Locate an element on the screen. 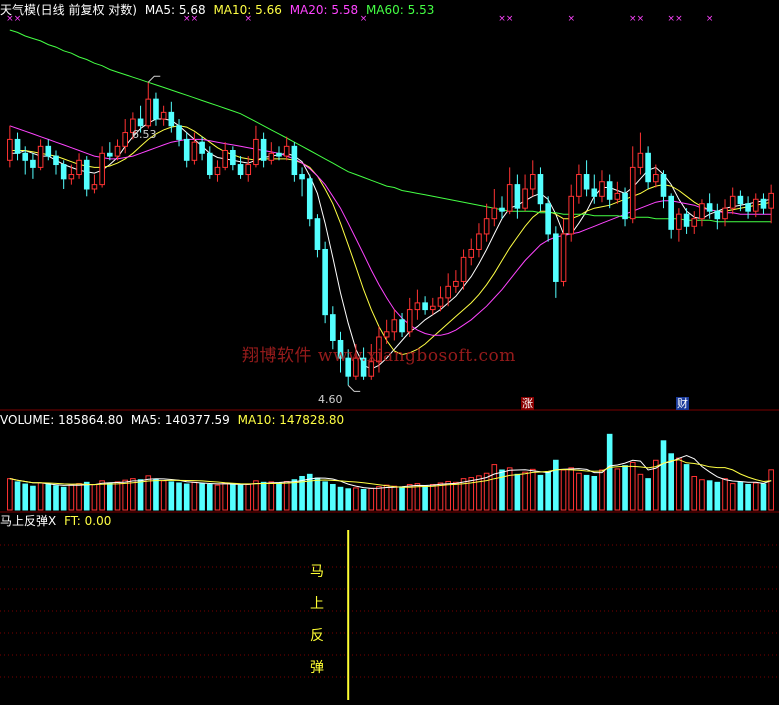 Image resolution: width=779 pixels, height=705 pixels. high-pointer is located at coordinates (154, 79).